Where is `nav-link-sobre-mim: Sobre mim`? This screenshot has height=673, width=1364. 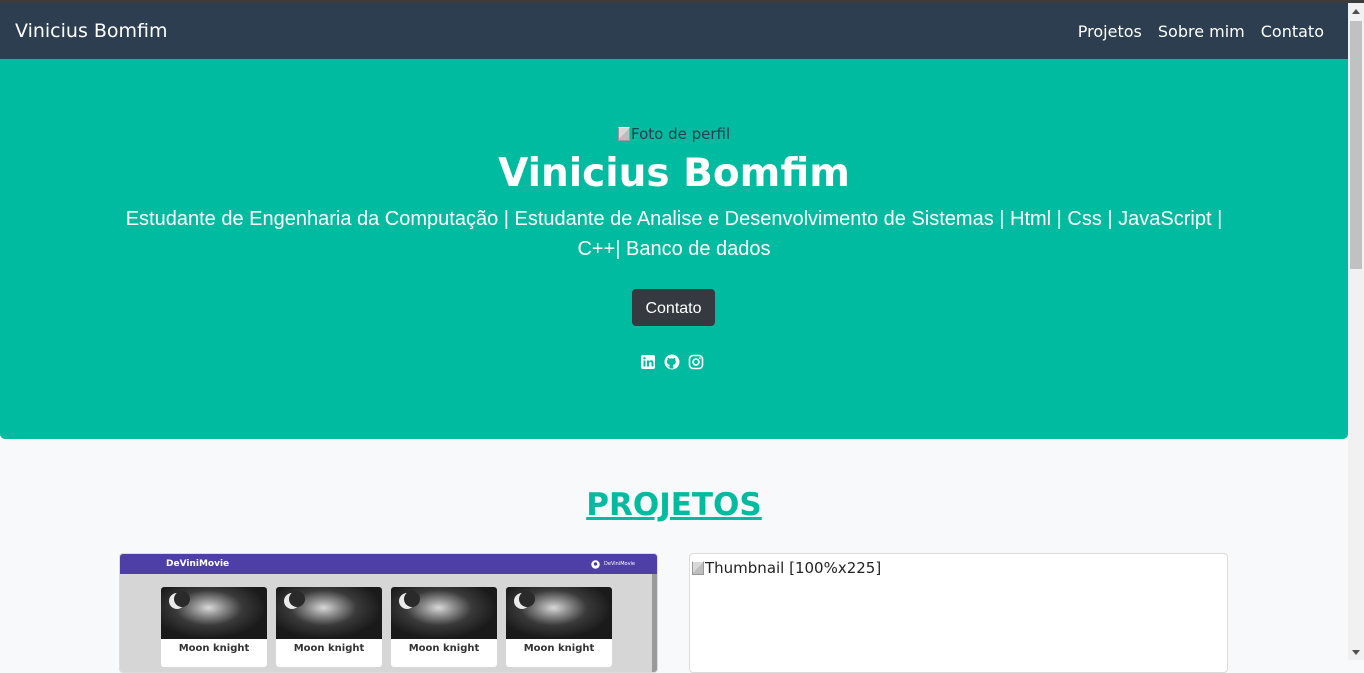 nav-link-sobre-mim: Sobre mim is located at coordinates (1201, 31).